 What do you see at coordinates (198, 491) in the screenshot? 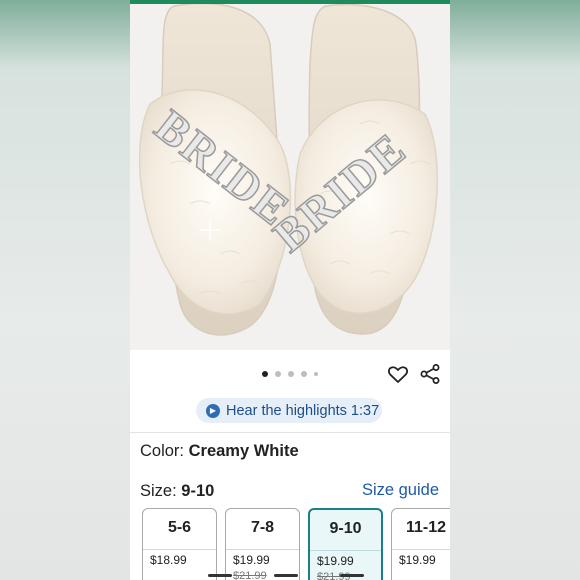
I see `size-value: 9-10` at bounding box center [198, 491].